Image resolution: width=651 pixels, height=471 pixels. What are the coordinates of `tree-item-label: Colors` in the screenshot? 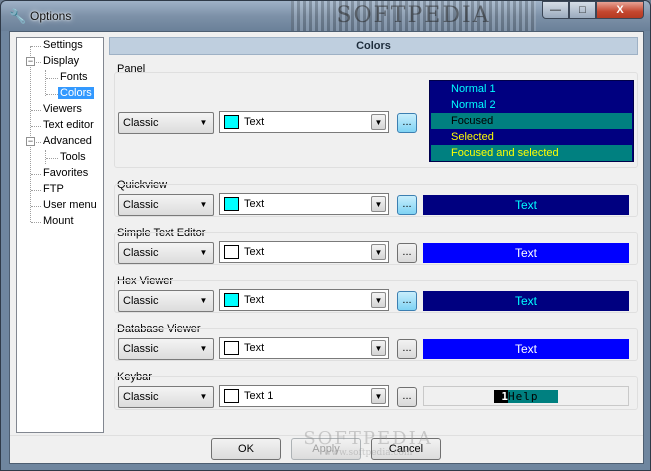 It's located at (76, 93).